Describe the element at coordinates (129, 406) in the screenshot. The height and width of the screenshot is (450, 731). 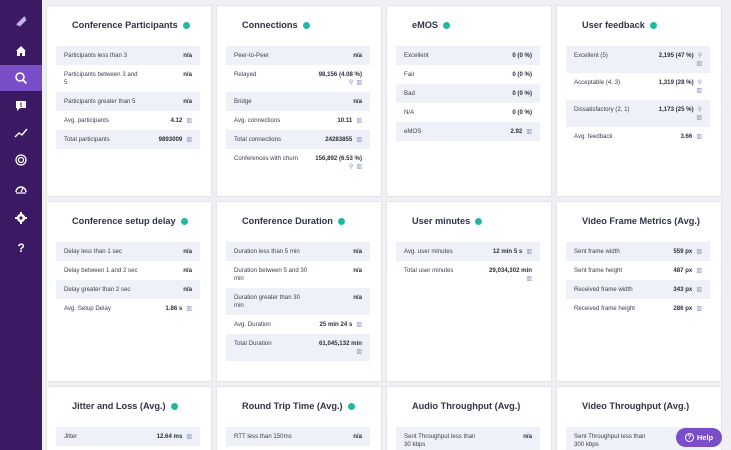
I see `card-title: Jitter and Loss (Avg.)` at that location.